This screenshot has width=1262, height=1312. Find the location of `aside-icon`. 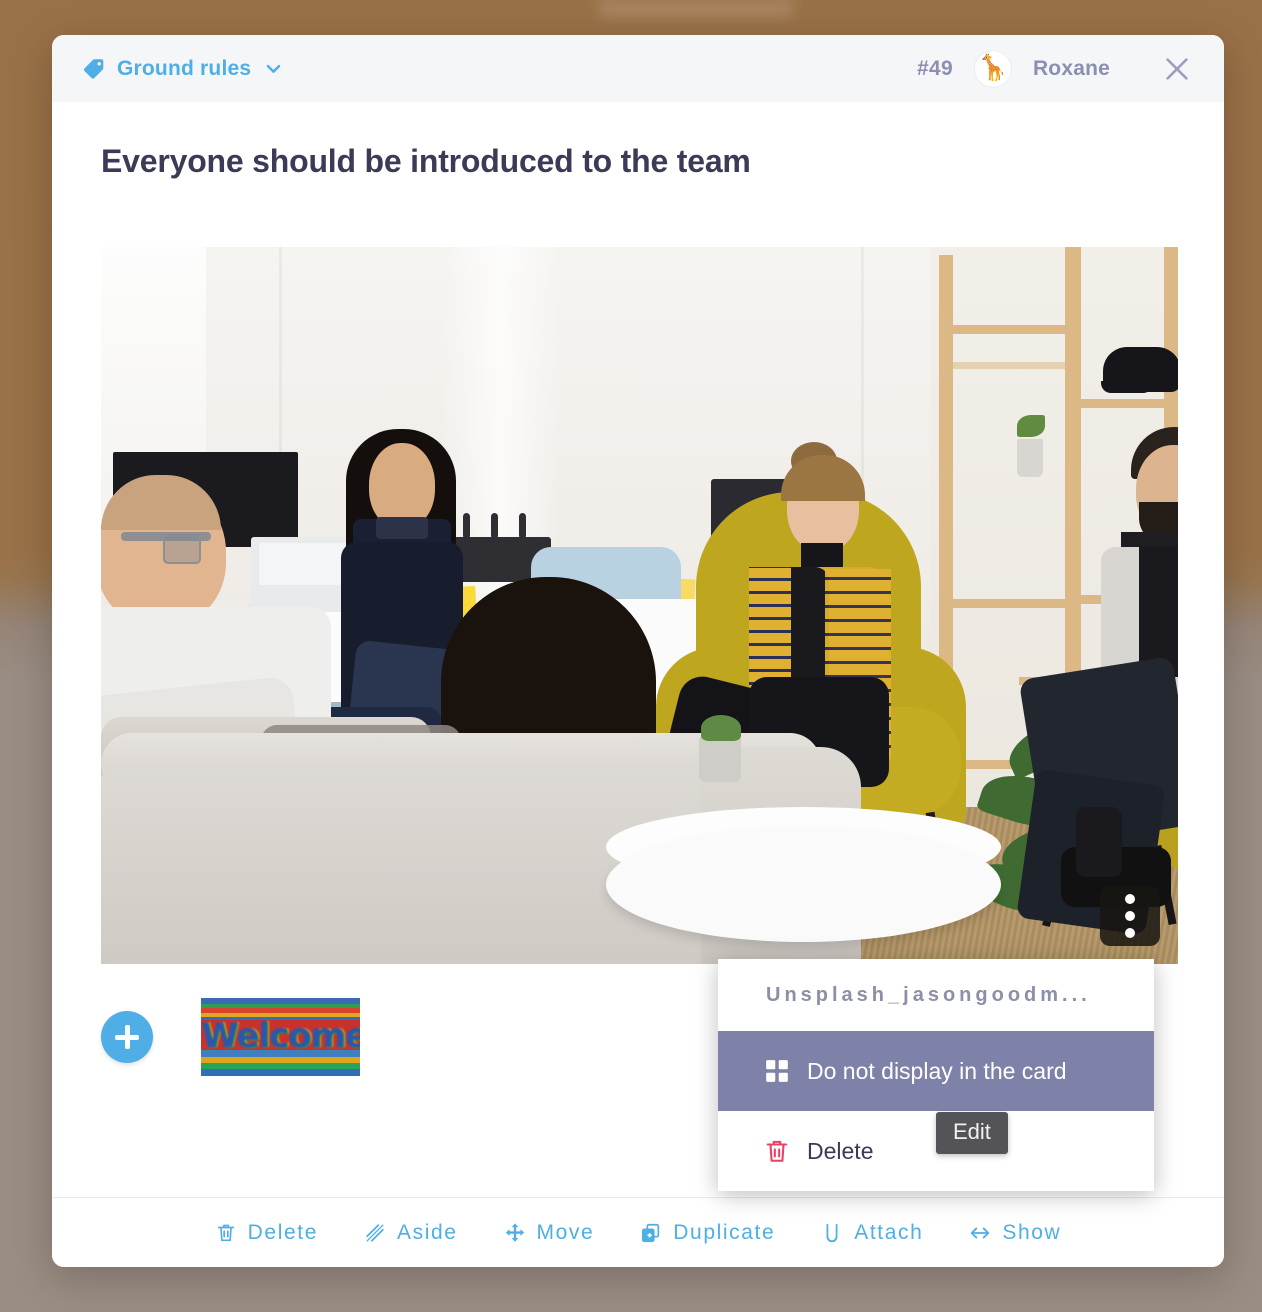

aside-icon is located at coordinates (375, 1233).